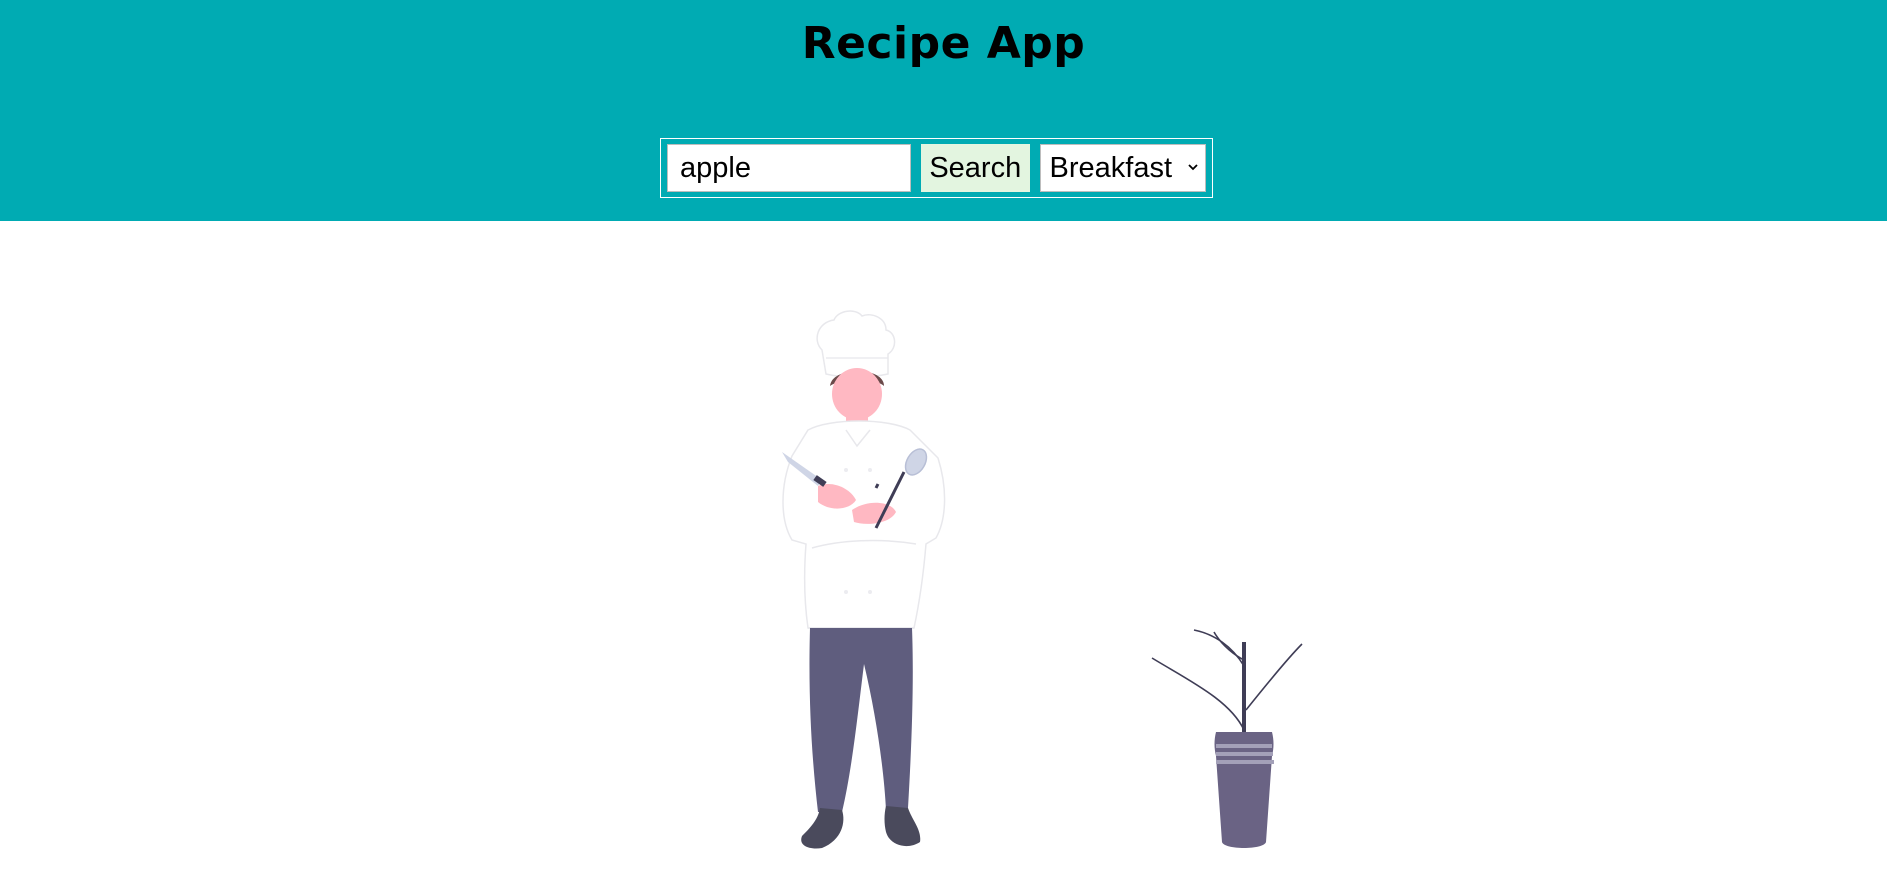  Describe the element at coordinates (1227, 738) in the screenshot. I see `potted-plant-icon` at that location.